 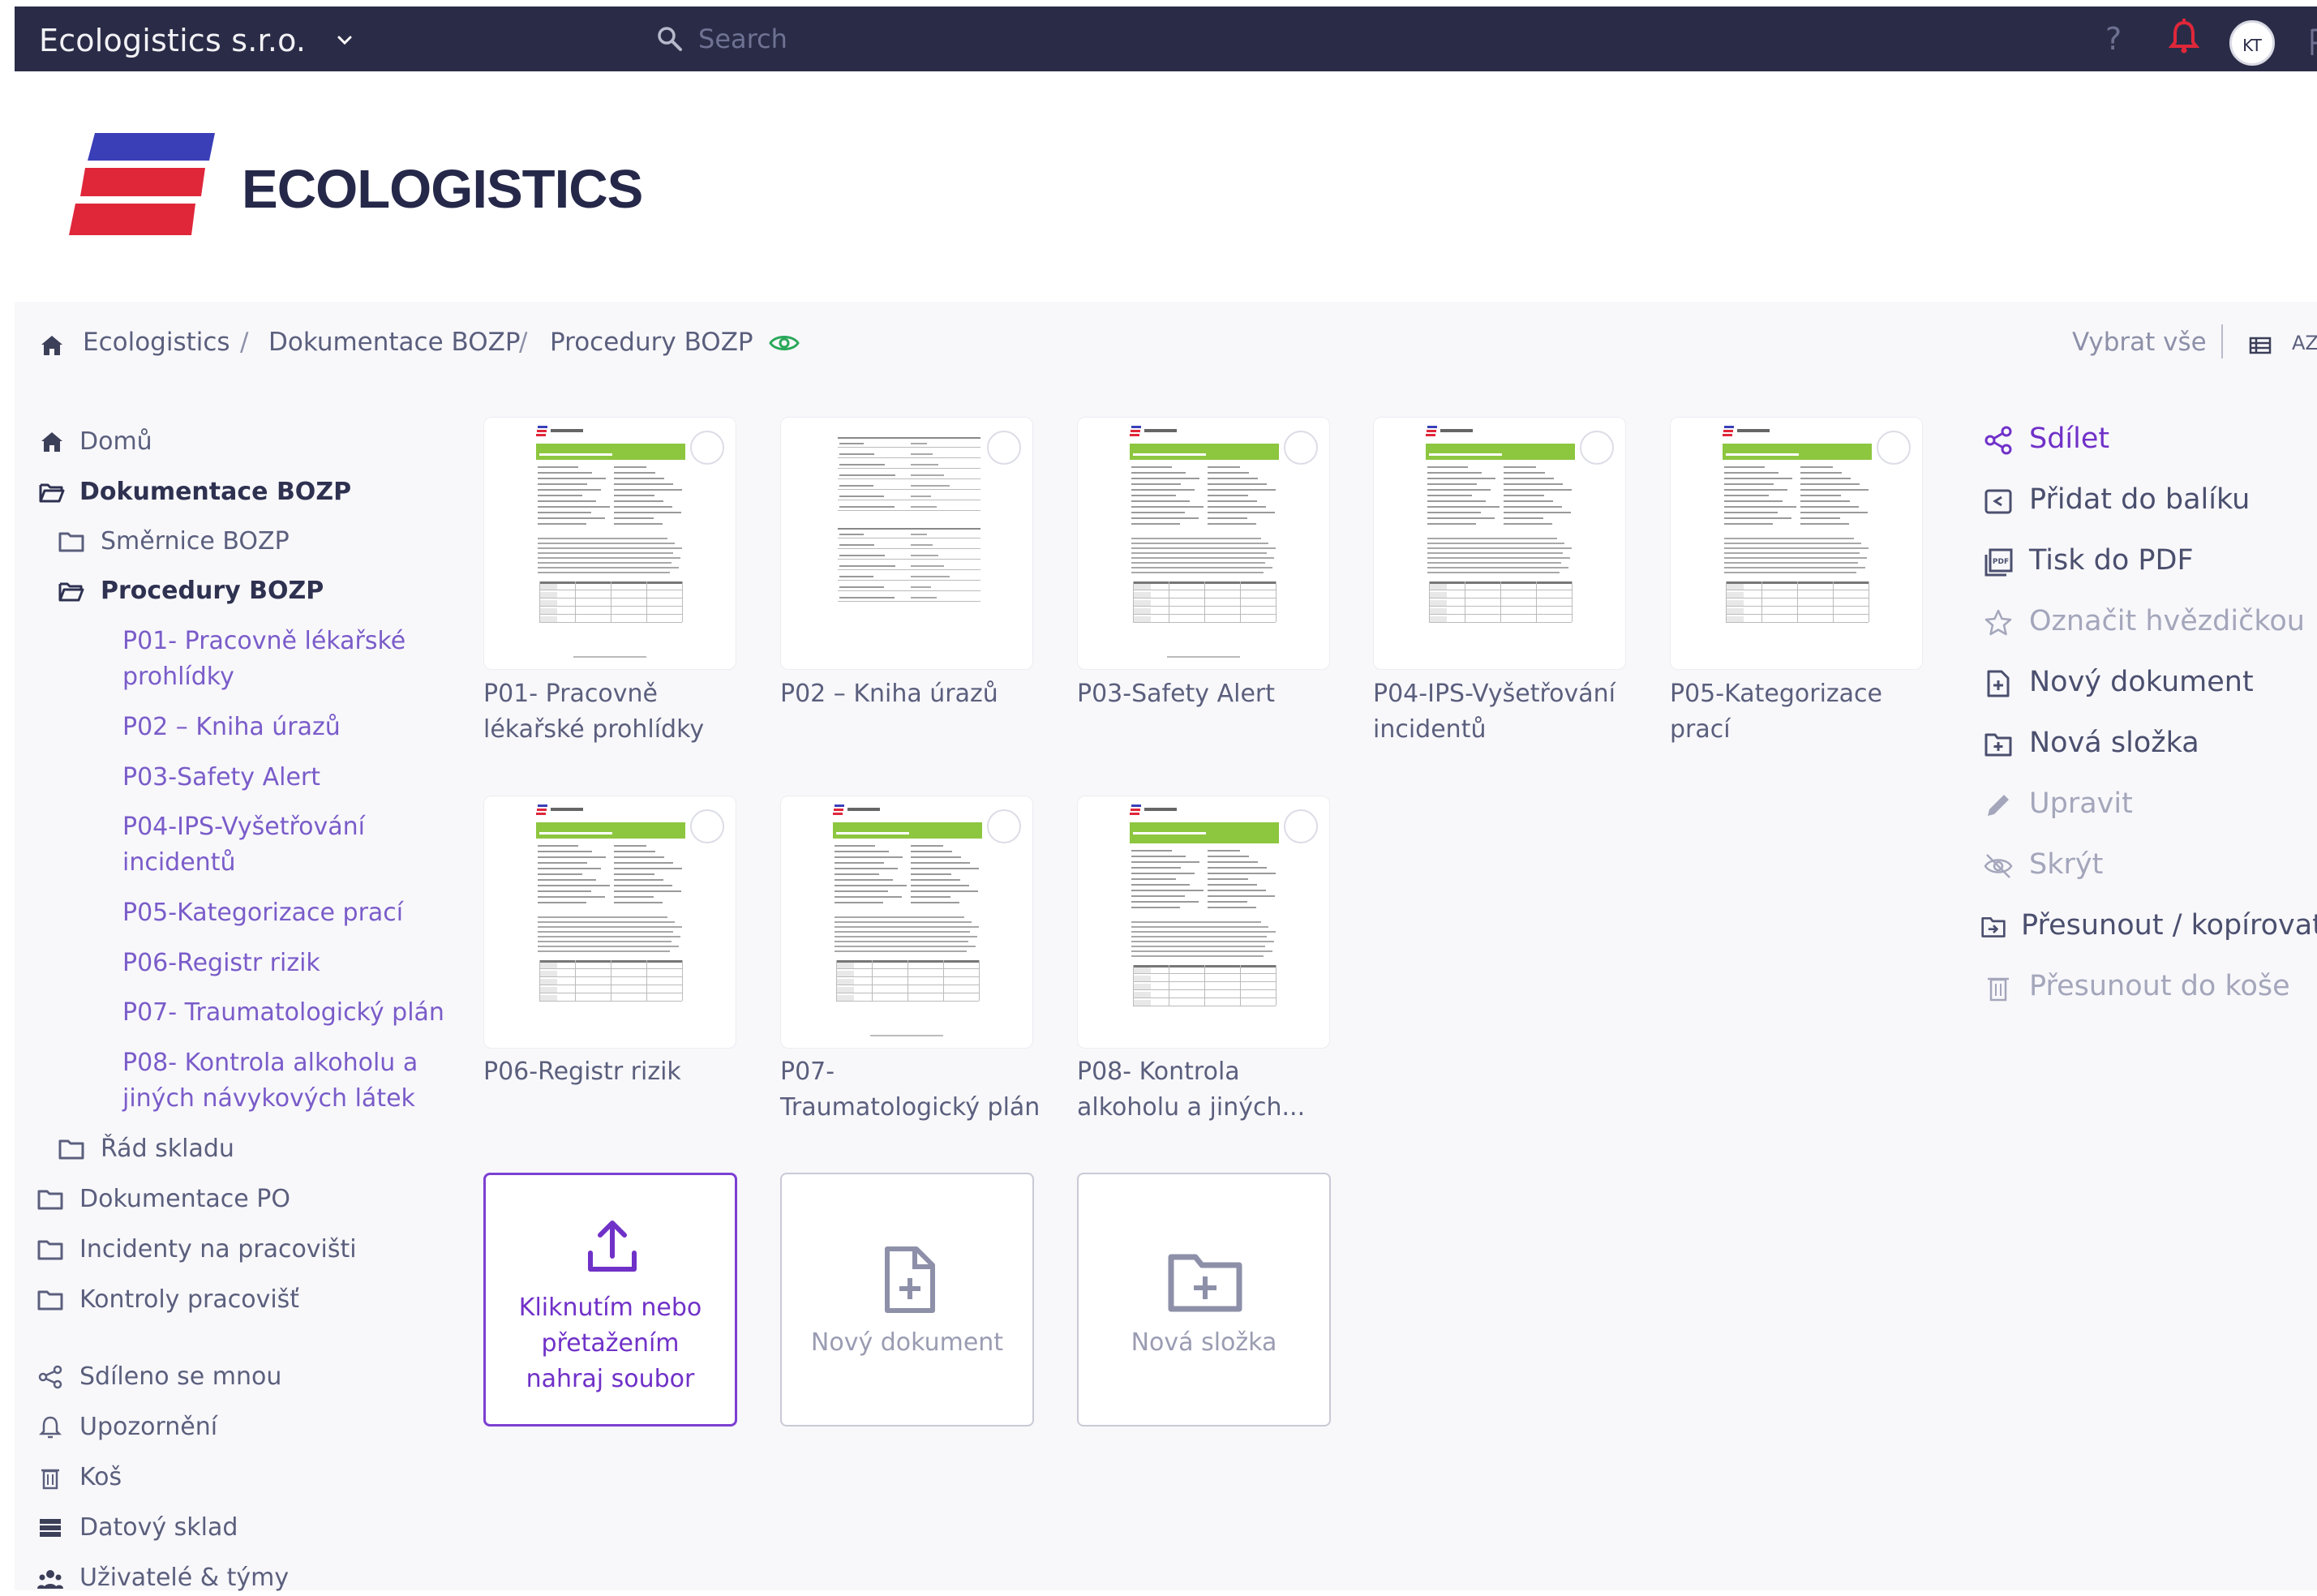 What do you see at coordinates (262, 913) in the screenshot?
I see `sidebar-item-p05: P05-Kategorizace prací` at bounding box center [262, 913].